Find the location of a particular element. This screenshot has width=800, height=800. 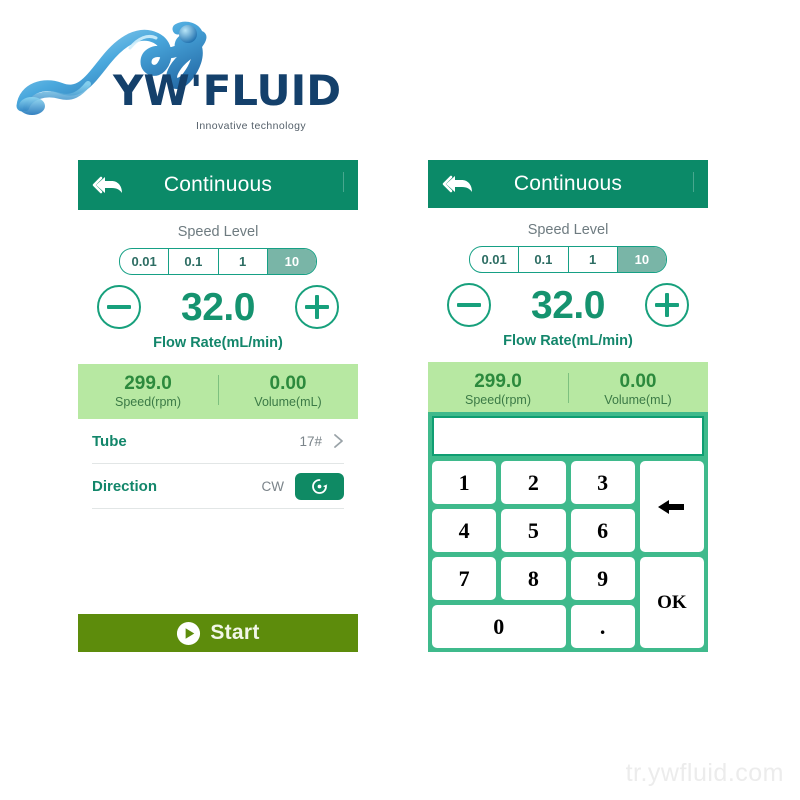

row-direction-right: CW is located at coordinates (302, 486).